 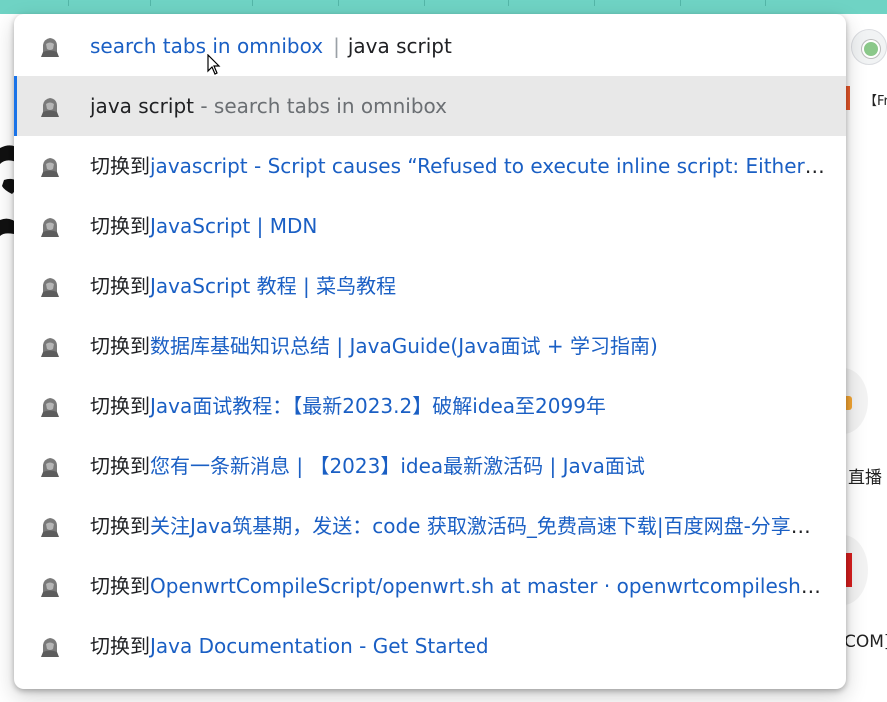 I want to click on status-dot-icon, so click(x=871, y=49).